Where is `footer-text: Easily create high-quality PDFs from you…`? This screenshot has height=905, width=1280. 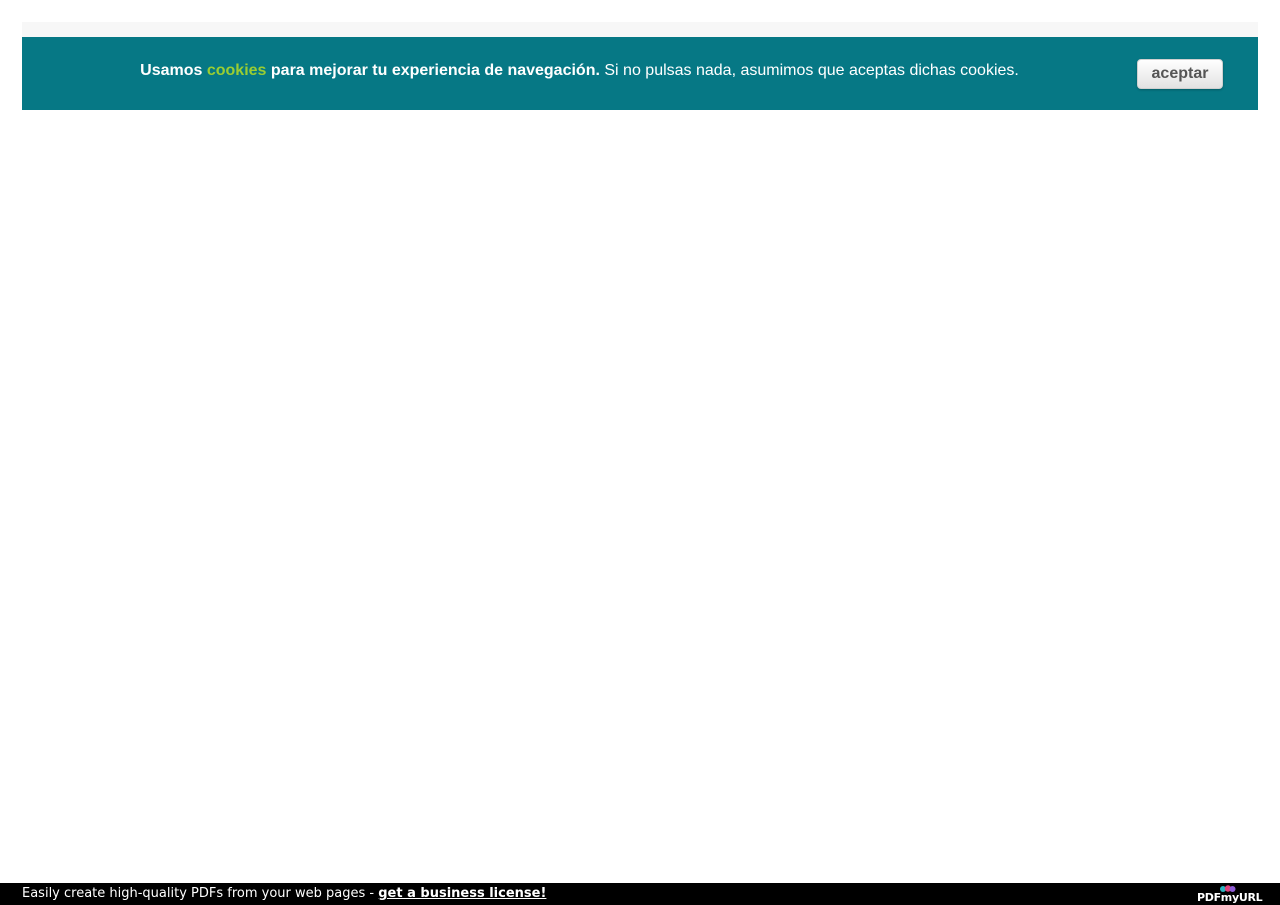
footer-text: Easily create high-quality PDFs from you… is located at coordinates (284, 893).